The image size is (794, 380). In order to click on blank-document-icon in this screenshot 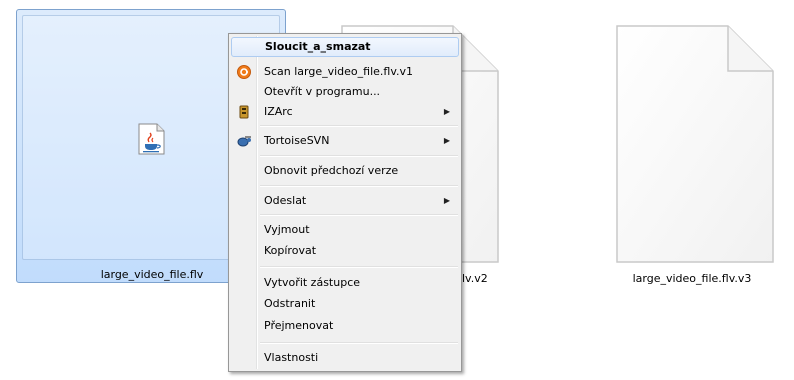, I will do `click(695, 144)`.